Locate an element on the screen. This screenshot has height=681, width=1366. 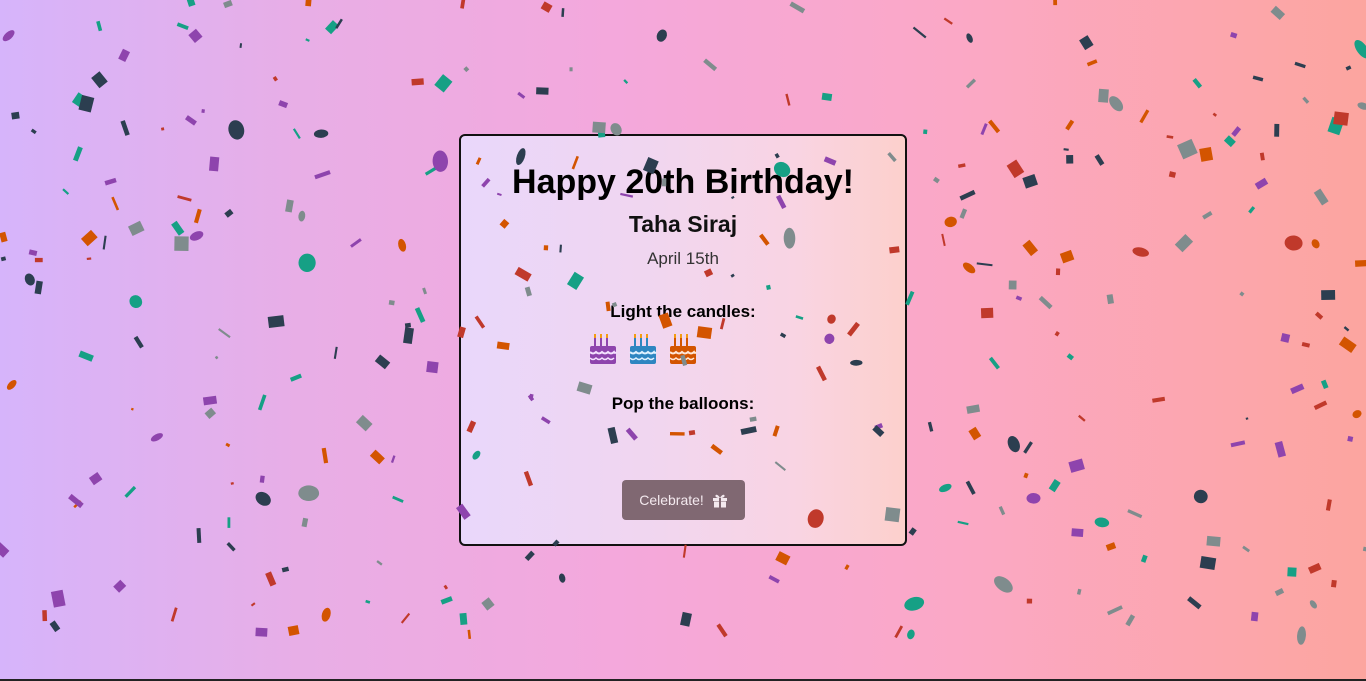
cake-icon-blue is located at coordinates (643, 349).